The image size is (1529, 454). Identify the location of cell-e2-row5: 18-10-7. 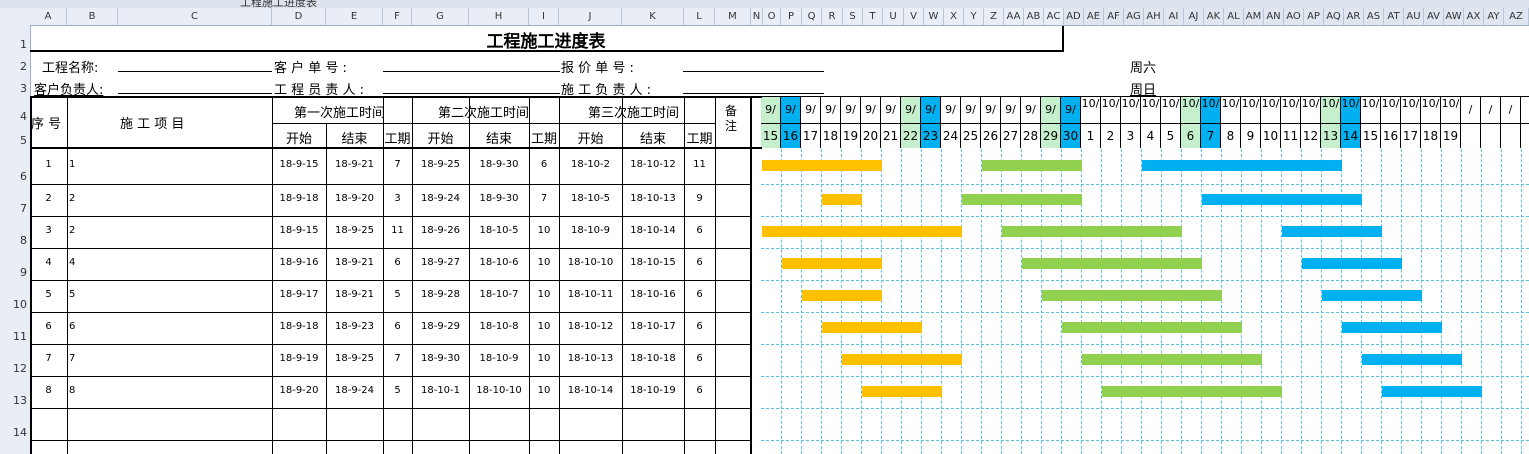
(499, 294).